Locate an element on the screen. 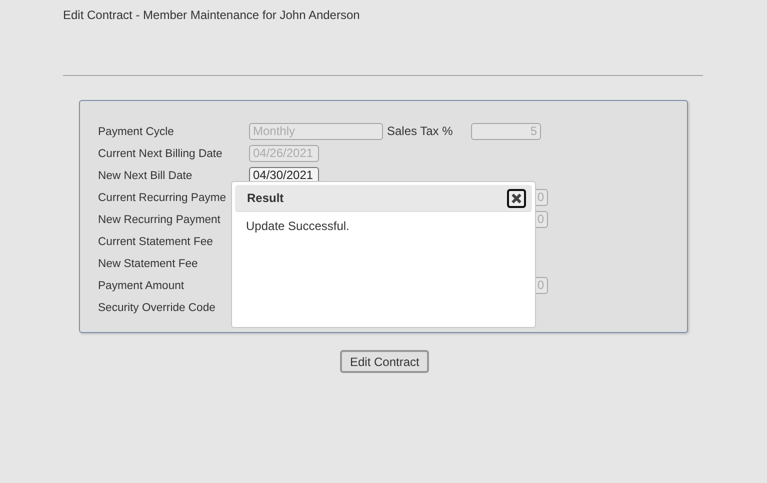 This screenshot has height=483, width=767. field-label: New Statement Fee is located at coordinates (148, 264).